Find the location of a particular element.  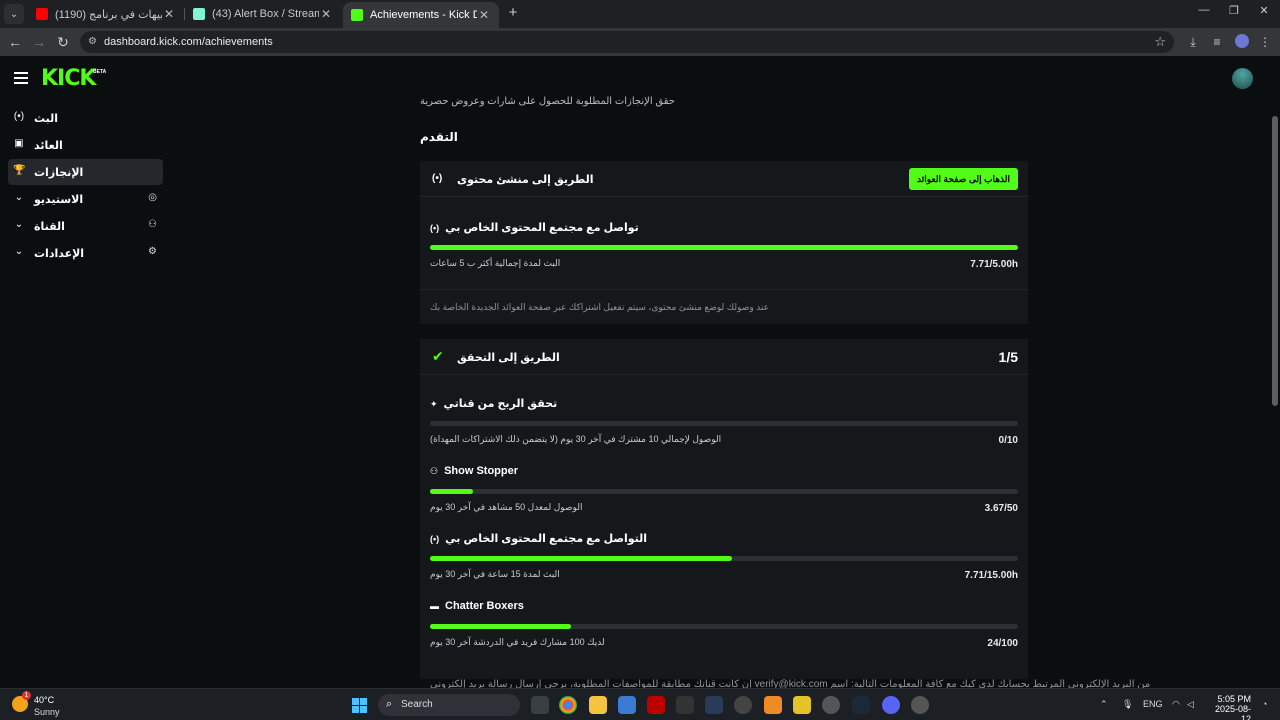

windows-start-icon is located at coordinates (359, 705).